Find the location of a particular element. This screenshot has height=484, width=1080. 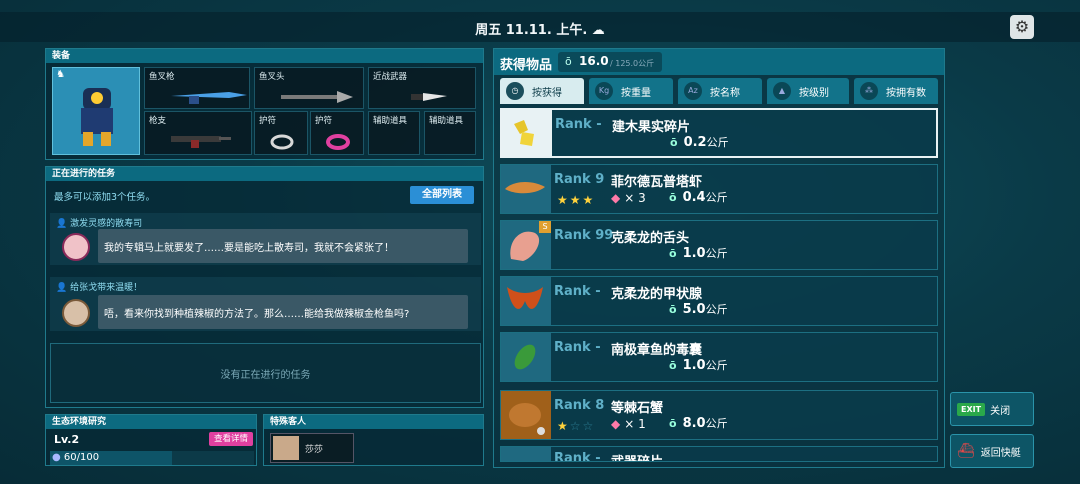

slot-label: 近战武器 is located at coordinates (390, 77).